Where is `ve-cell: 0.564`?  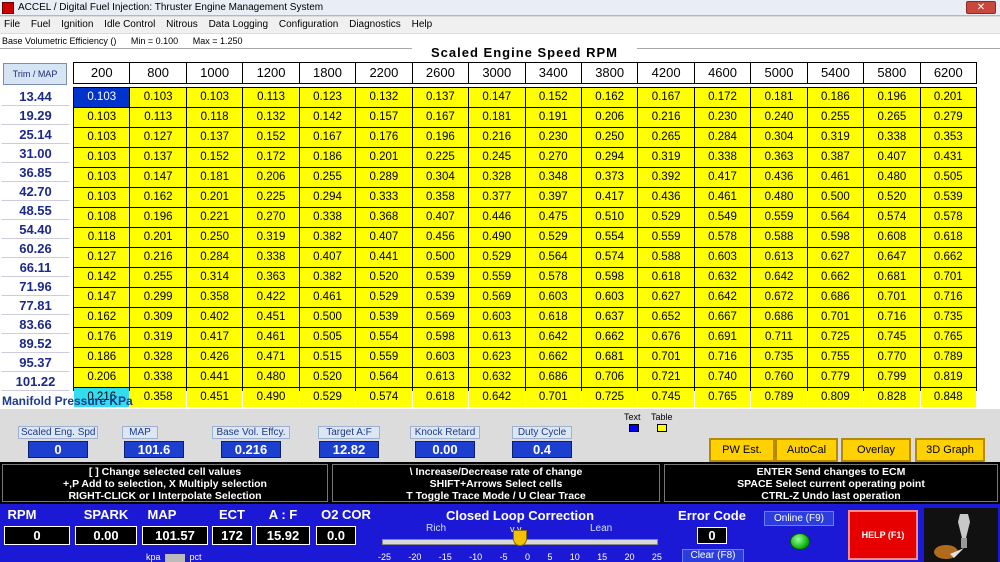 ve-cell: 0.564 is located at coordinates (384, 377).